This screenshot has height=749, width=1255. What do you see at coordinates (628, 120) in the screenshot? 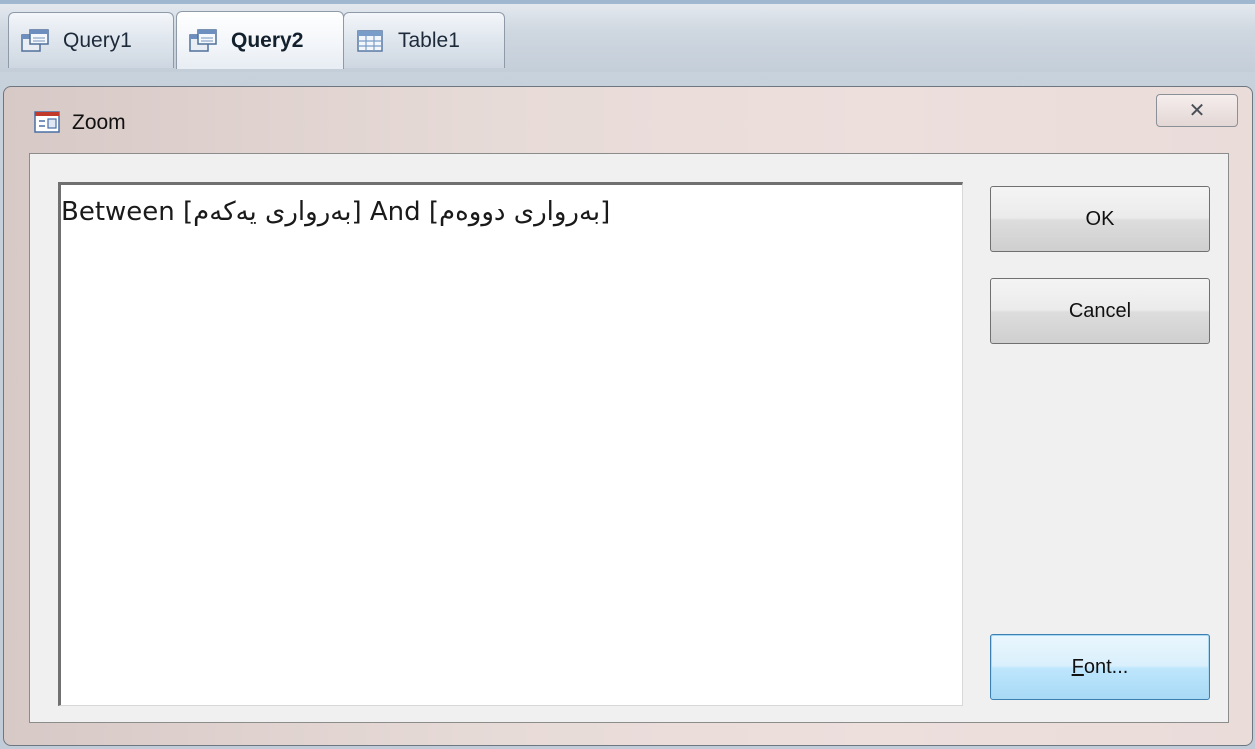
I see `dialog-titlebar: Zoom ✕` at bounding box center [628, 120].